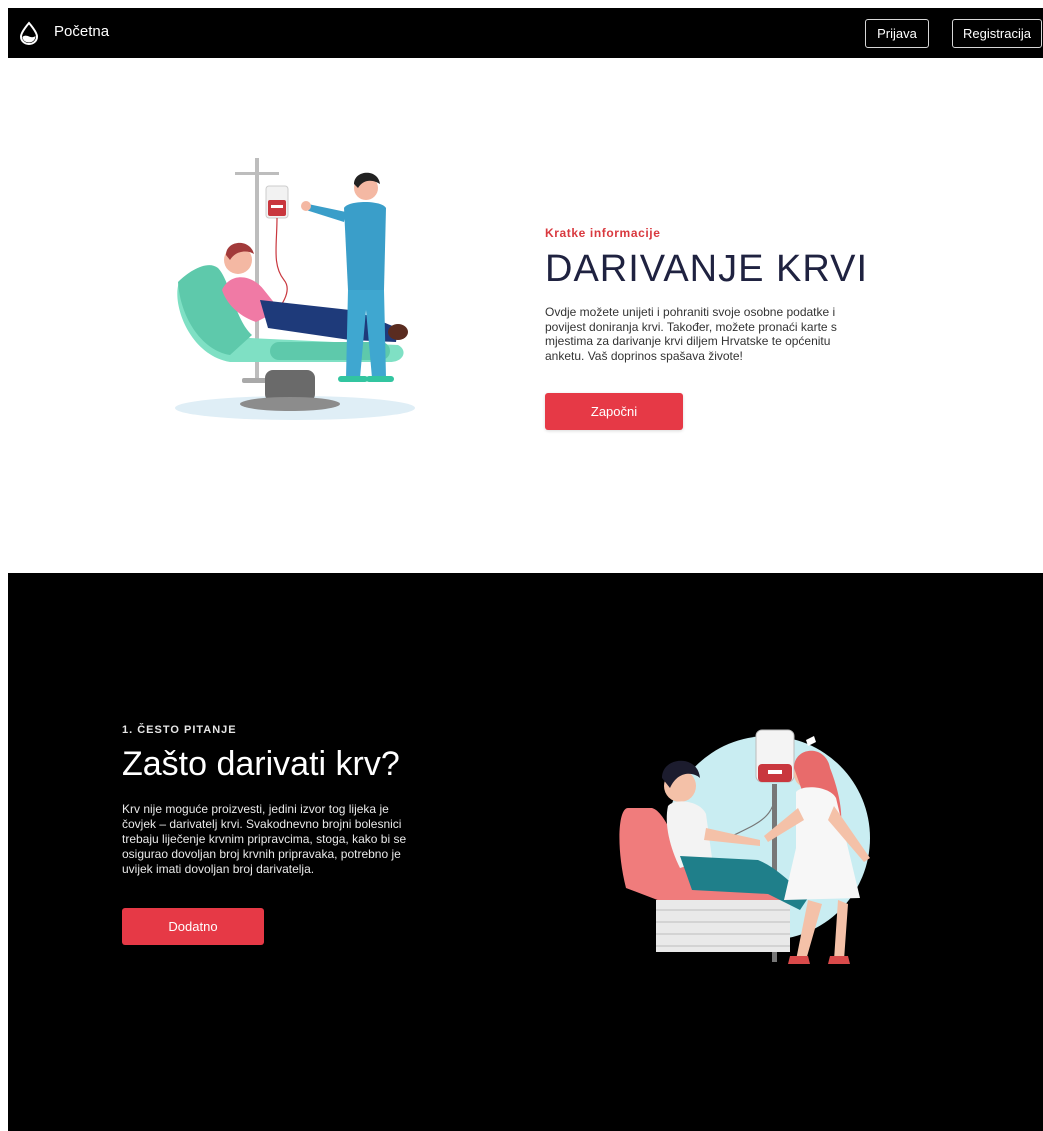 This screenshot has width=1043, height=1131. I want to click on hero-kicker: Kratke informacije, so click(603, 233).